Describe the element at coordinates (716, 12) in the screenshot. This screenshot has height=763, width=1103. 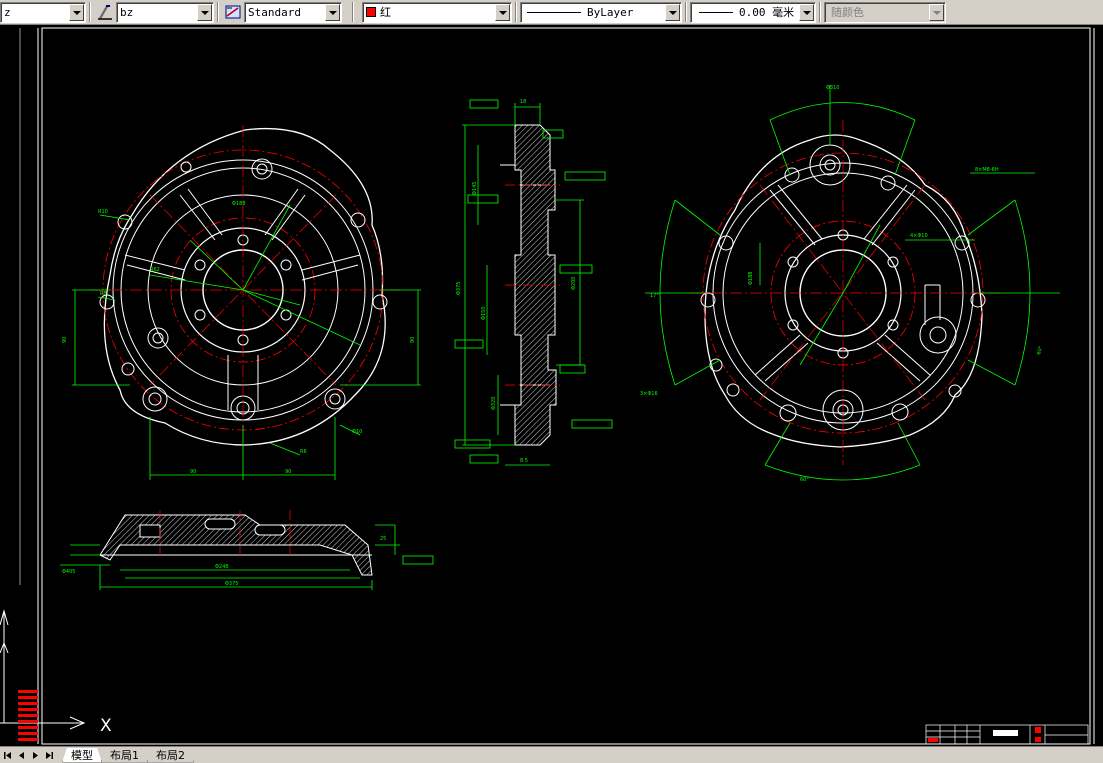
I see `lineweight-preview` at that location.